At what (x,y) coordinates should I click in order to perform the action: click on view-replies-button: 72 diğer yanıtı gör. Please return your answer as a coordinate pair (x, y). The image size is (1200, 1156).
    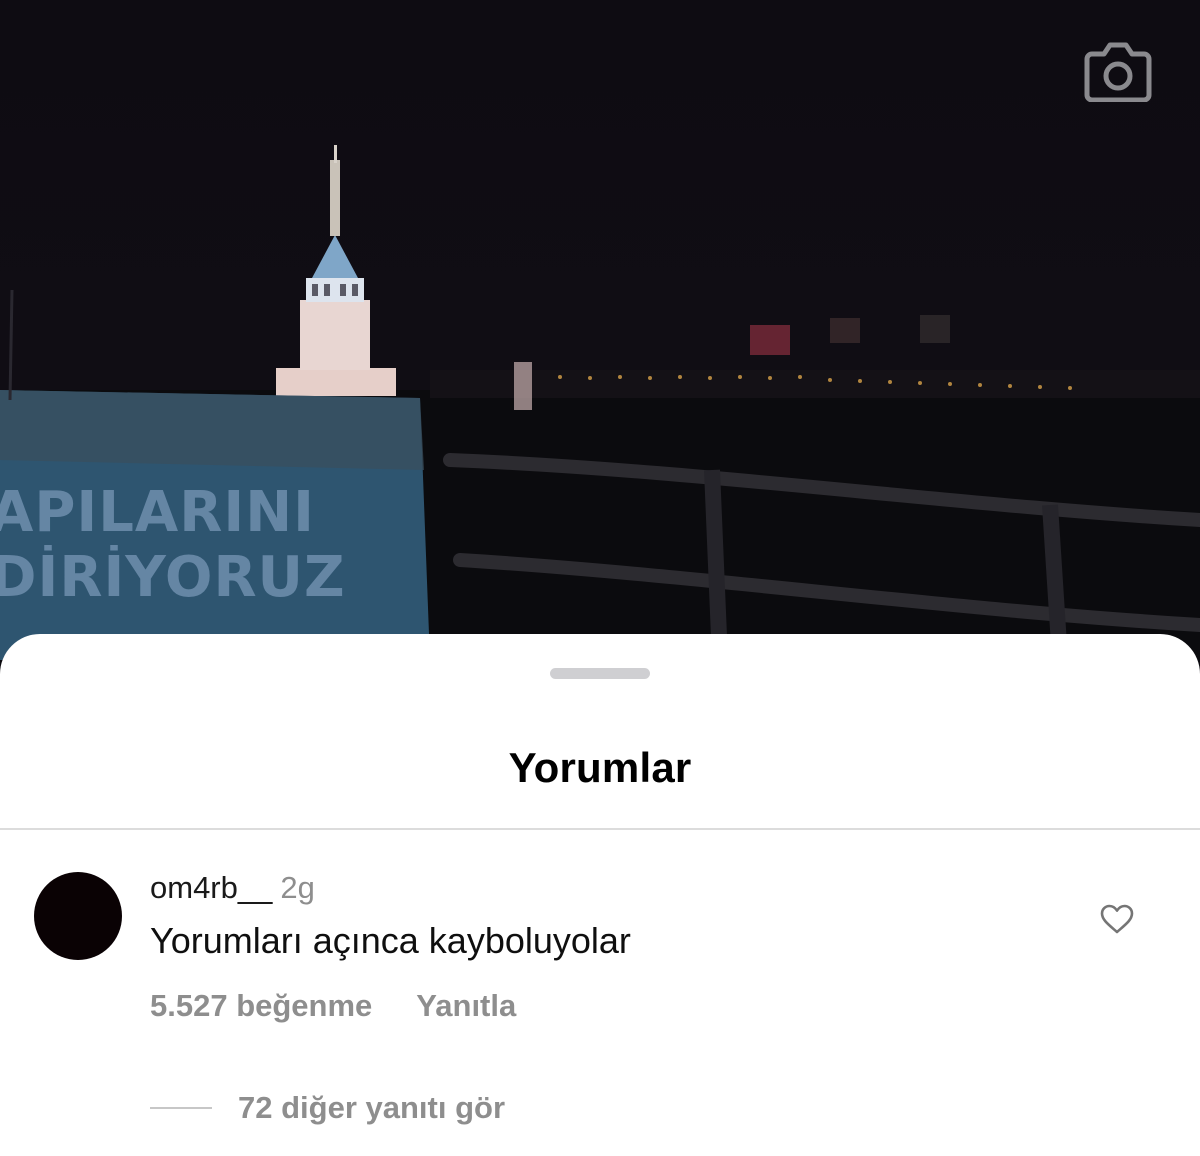
    Looking at the image, I should click on (327, 1108).